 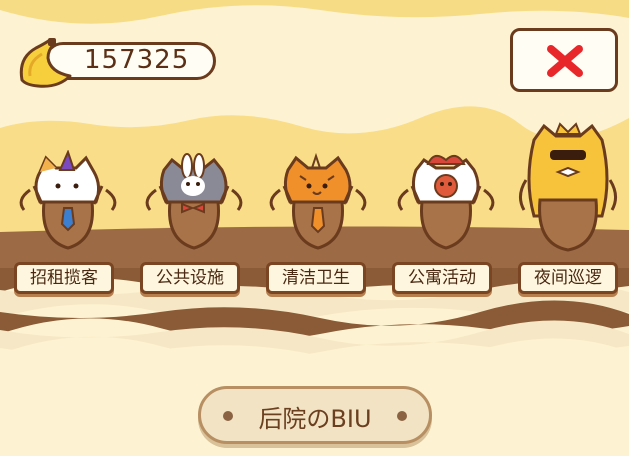 What do you see at coordinates (45, 63) in the screenshot?
I see `banana-icon` at bounding box center [45, 63].